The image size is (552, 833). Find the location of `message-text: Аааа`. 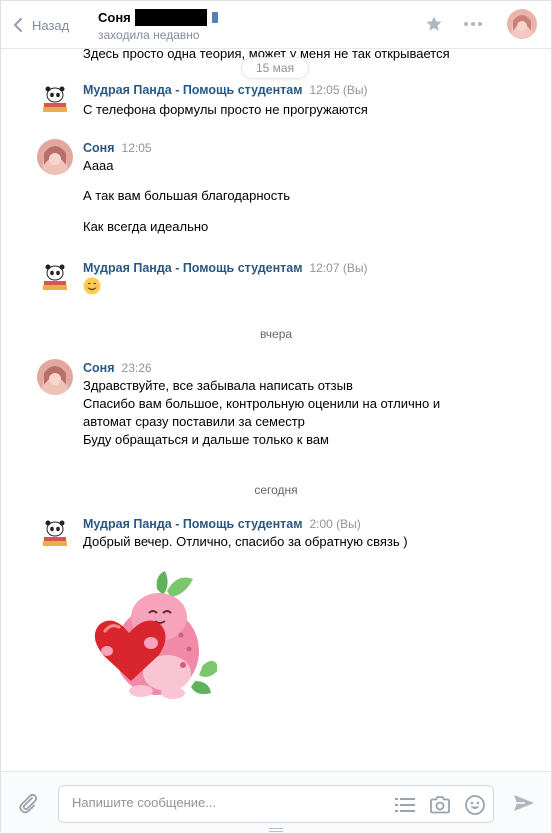

message-text: Аааа is located at coordinates (98, 165).